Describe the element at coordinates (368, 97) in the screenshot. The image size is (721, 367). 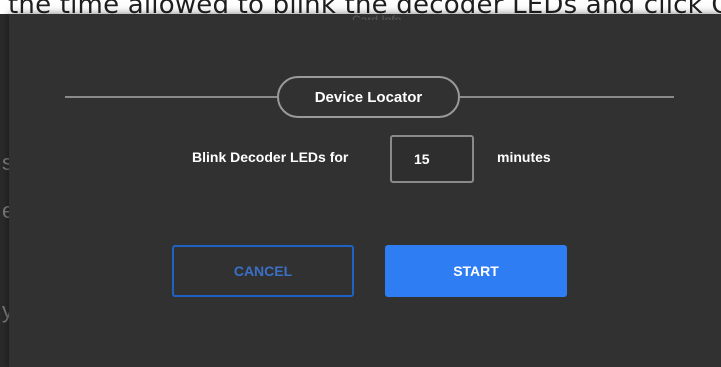
I see `dialog-title: Device Locator` at that location.